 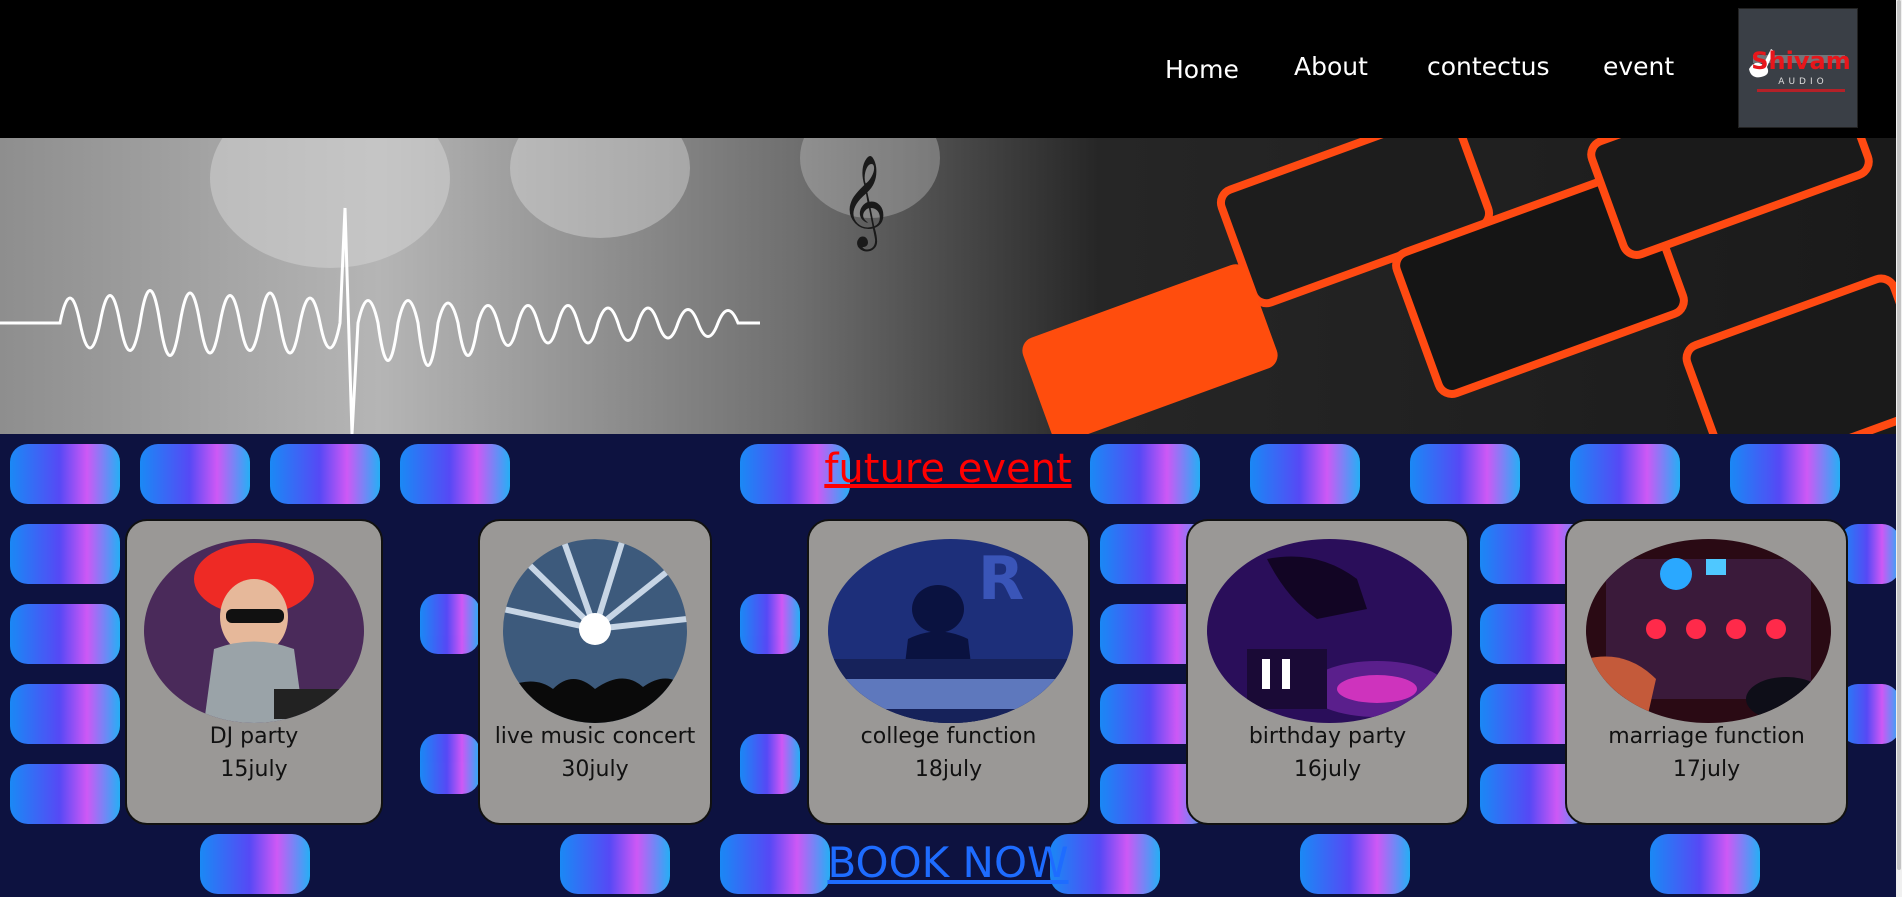 What do you see at coordinates (948, 736) in the screenshot?
I see `event-name: college function` at bounding box center [948, 736].